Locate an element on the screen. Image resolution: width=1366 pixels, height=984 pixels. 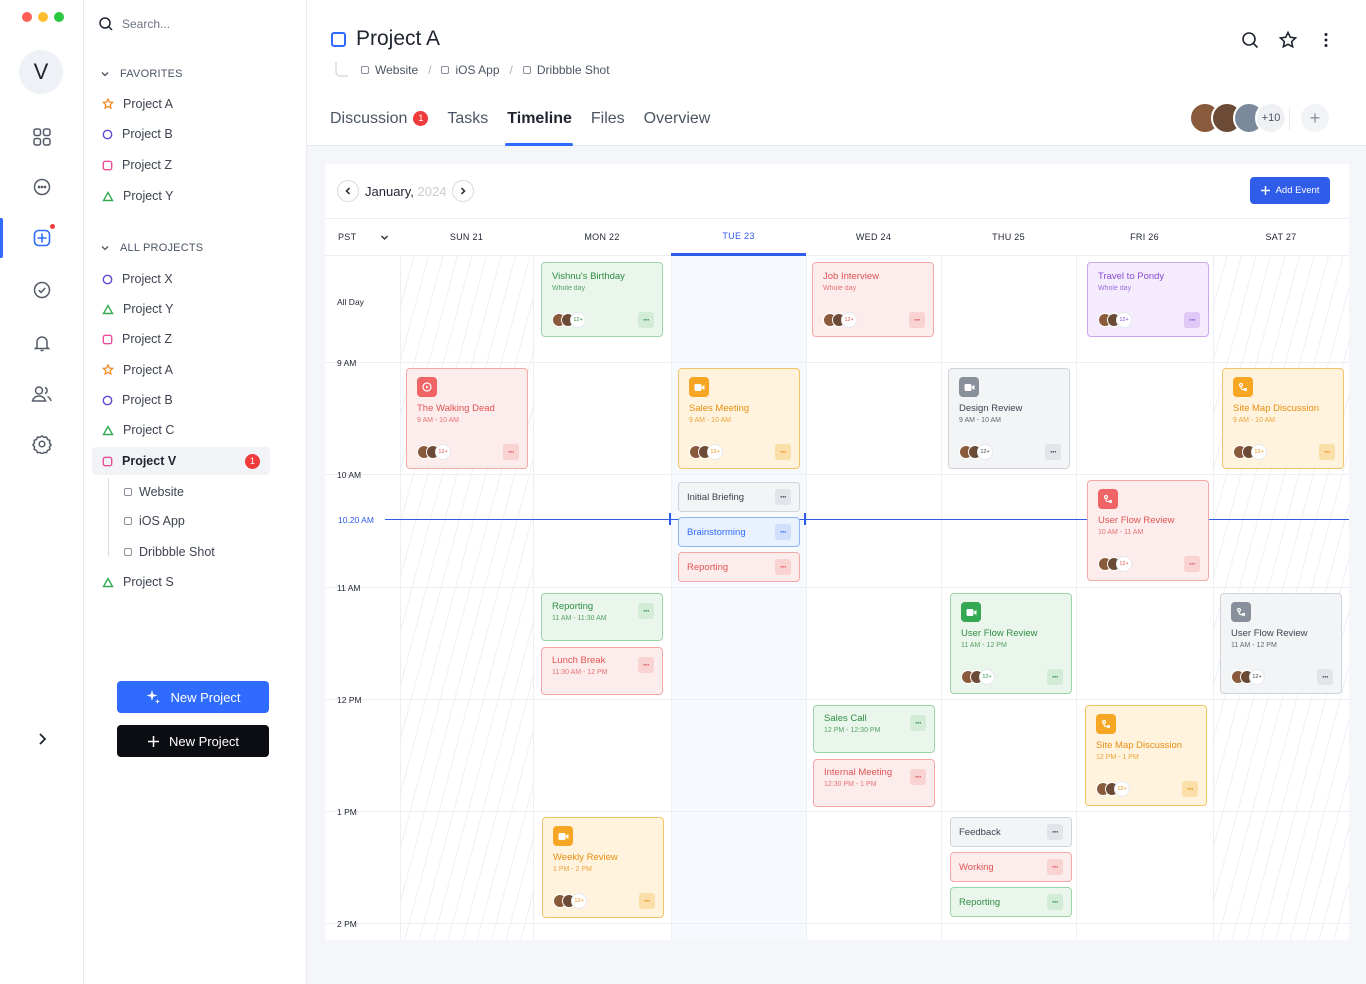
add-member-button: + is located at coordinates (1315, 118).